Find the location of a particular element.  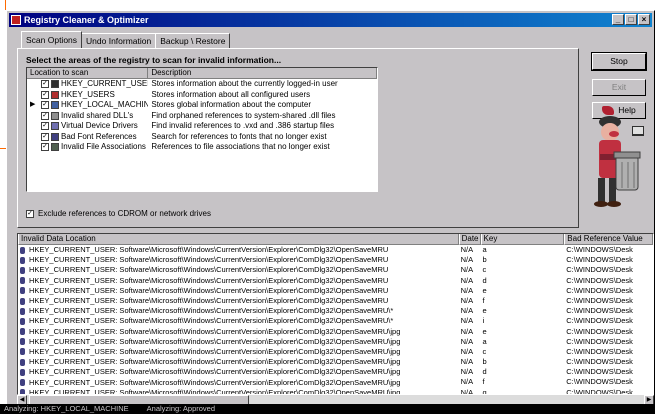

minimize-button: _ is located at coordinates (618, 19).